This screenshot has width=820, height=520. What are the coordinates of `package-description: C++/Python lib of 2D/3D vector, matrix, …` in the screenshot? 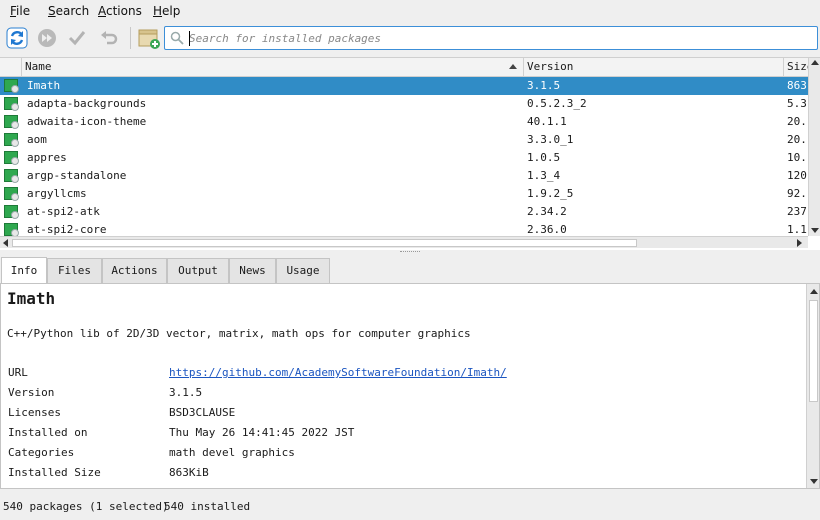 It's located at (239, 333).